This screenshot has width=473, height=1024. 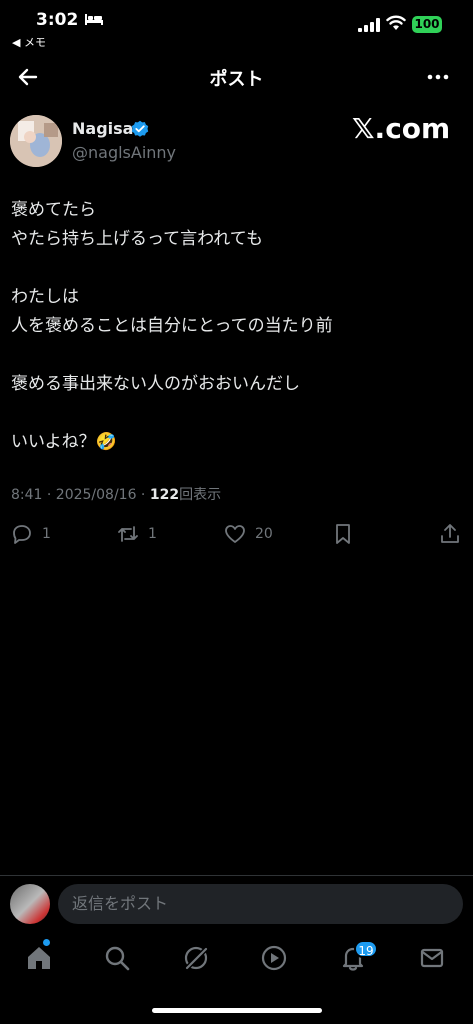 What do you see at coordinates (264, 534) in the screenshot?
I see `like-count: 20` at bounding box center [264, 534].